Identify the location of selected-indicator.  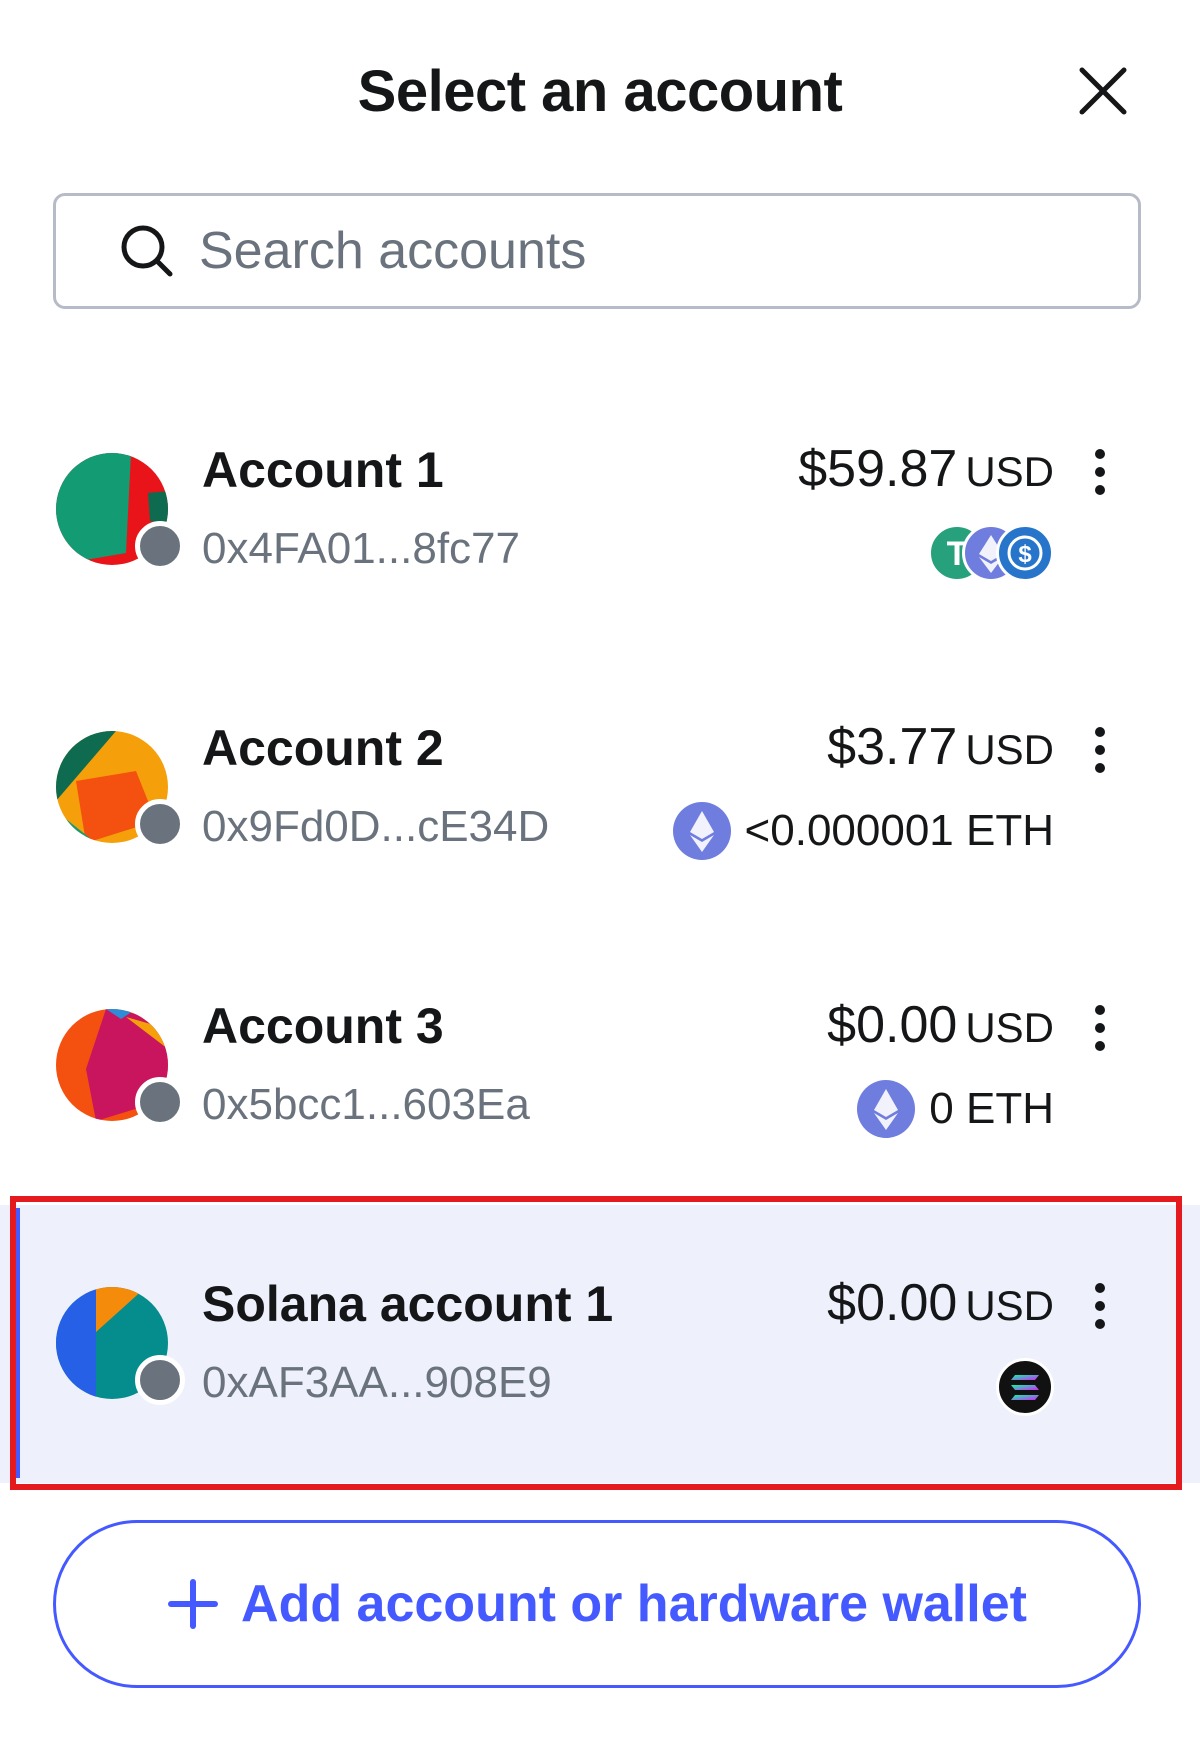
(17, 1343).